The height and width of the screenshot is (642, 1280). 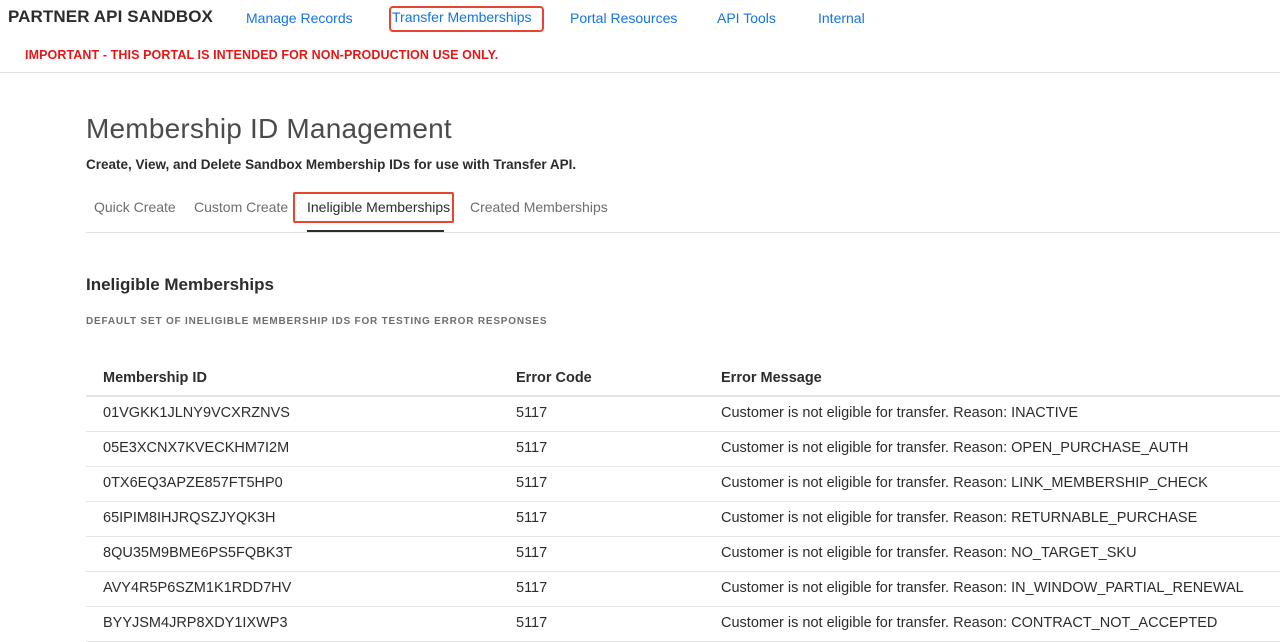 What do you see at coordinates (135, 207) in the screenshot?
I see `tab-quick-create: Quick Create` at bounding box center [135, 207].